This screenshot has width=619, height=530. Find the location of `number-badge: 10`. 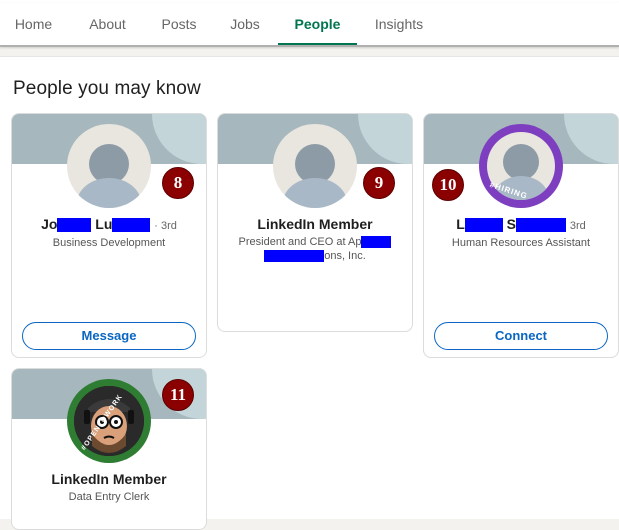

number-badge: 10 is located at coordinates (448, 185).